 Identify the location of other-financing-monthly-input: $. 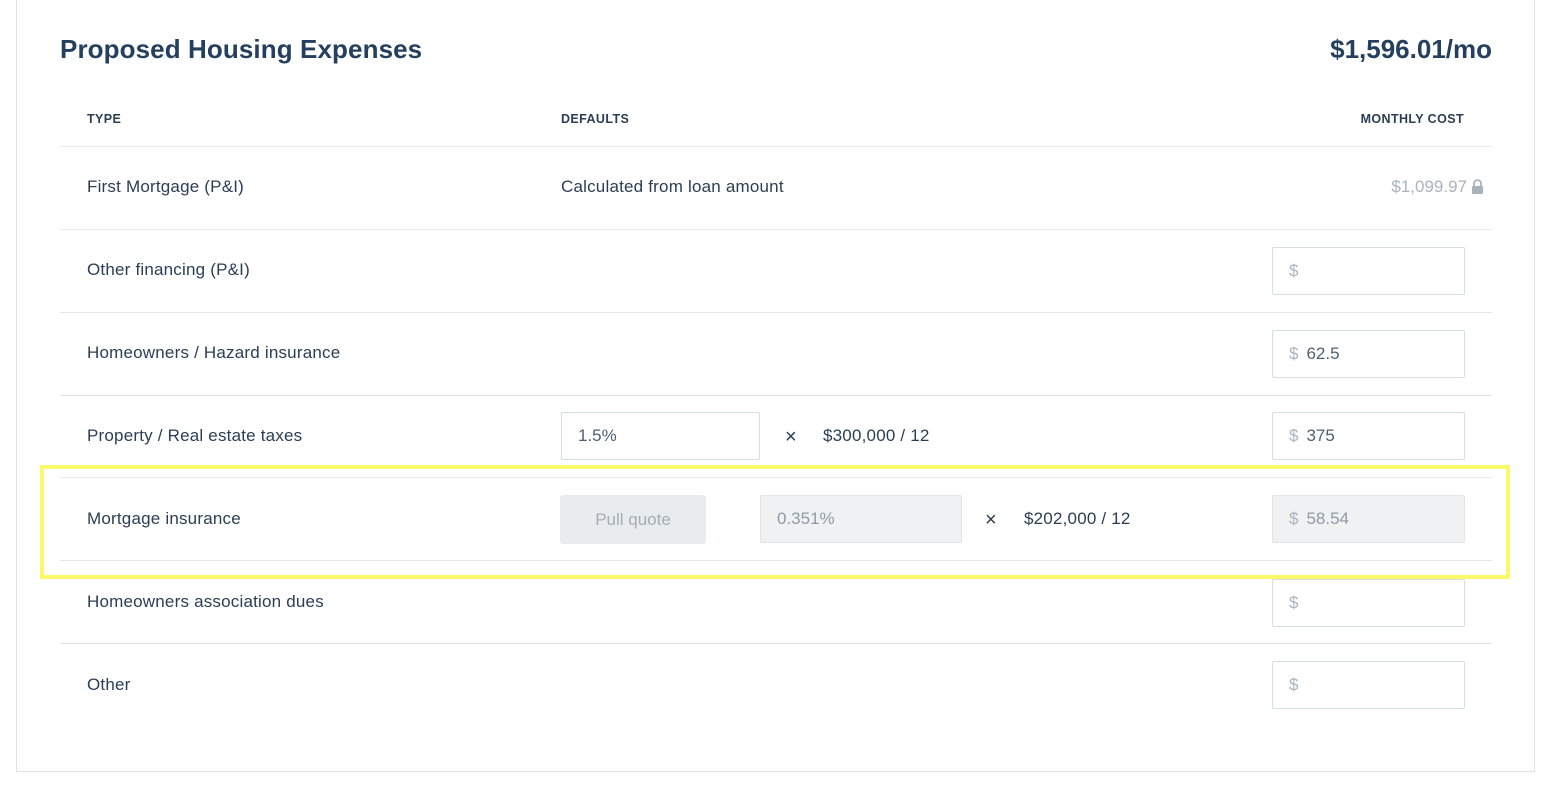
(1368, 271).